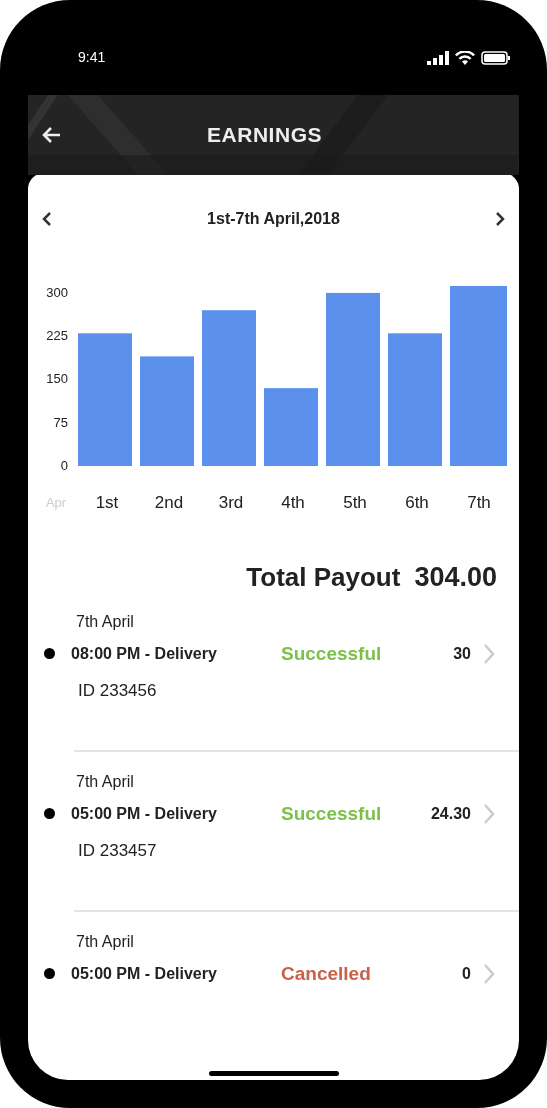  I want to click on y-tick-label: 75, so click(60, 422).